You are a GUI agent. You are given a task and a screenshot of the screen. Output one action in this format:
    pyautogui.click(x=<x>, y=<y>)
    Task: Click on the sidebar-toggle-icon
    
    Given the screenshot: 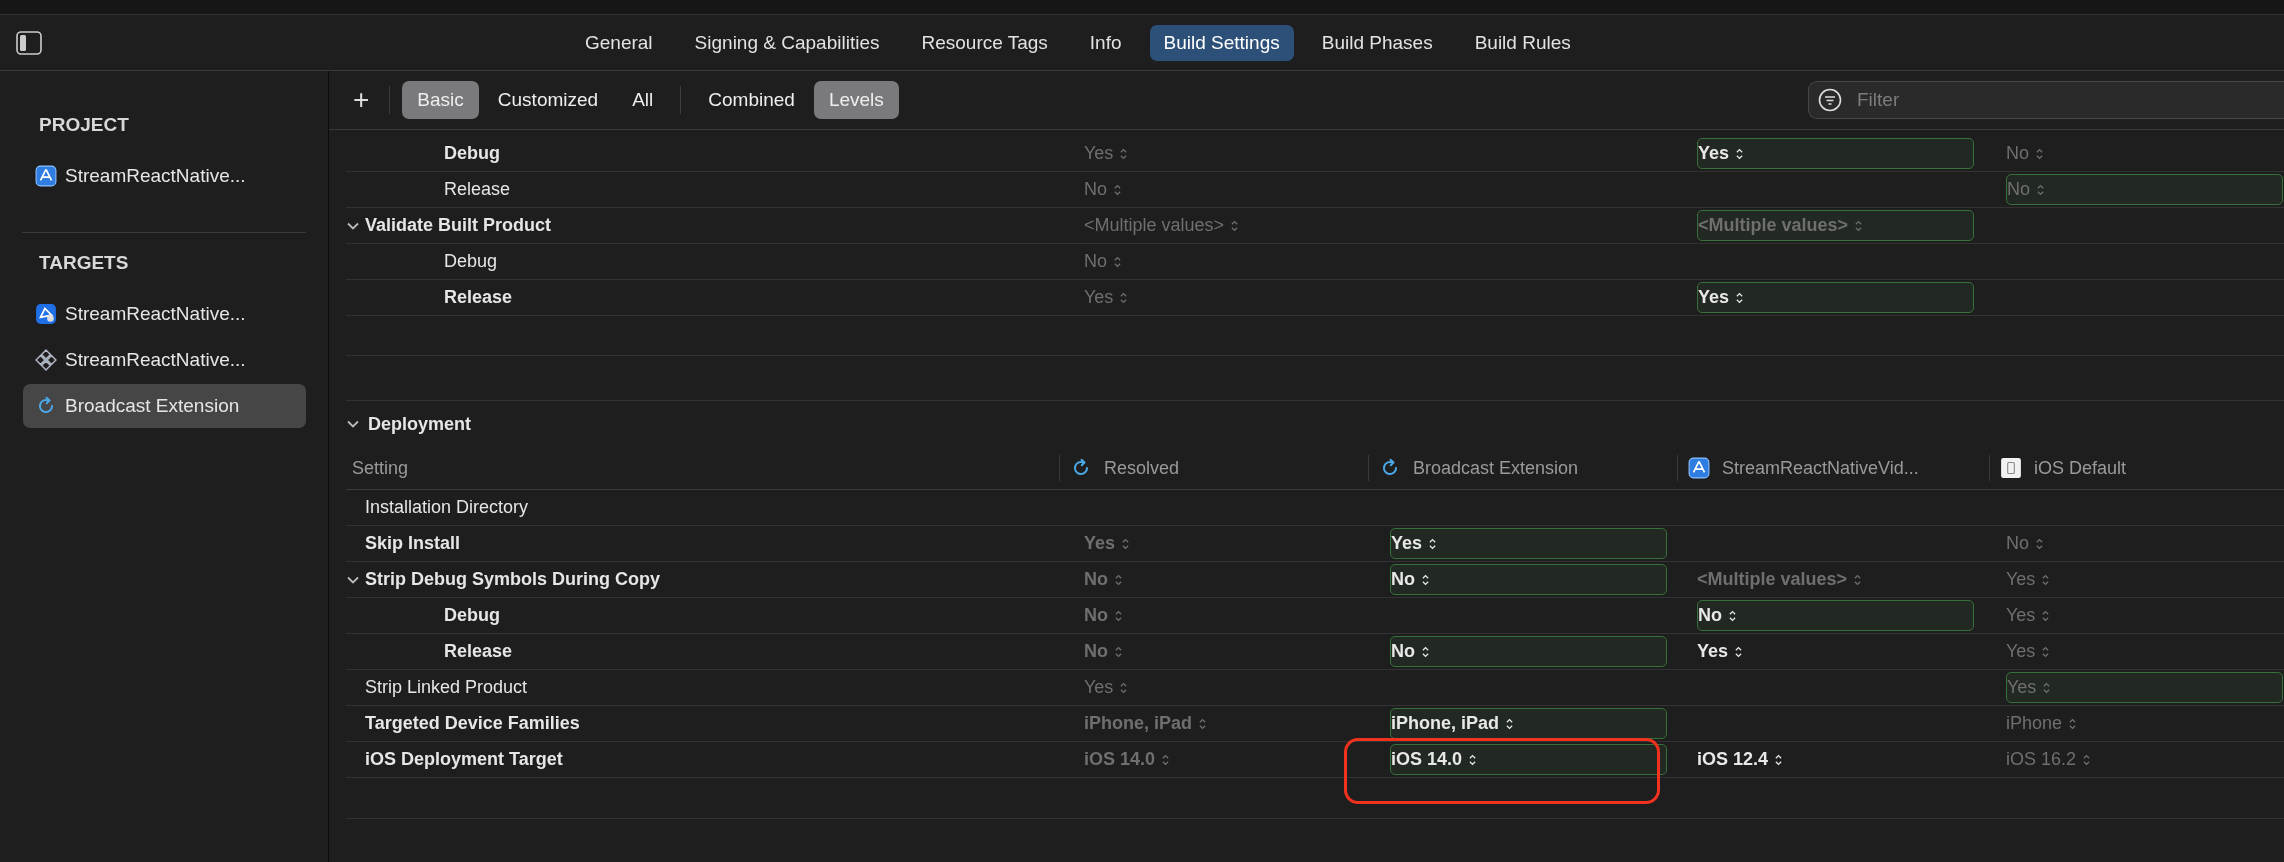 What is the action you would take?
    pyautogui.click(x=29, y=42)
    